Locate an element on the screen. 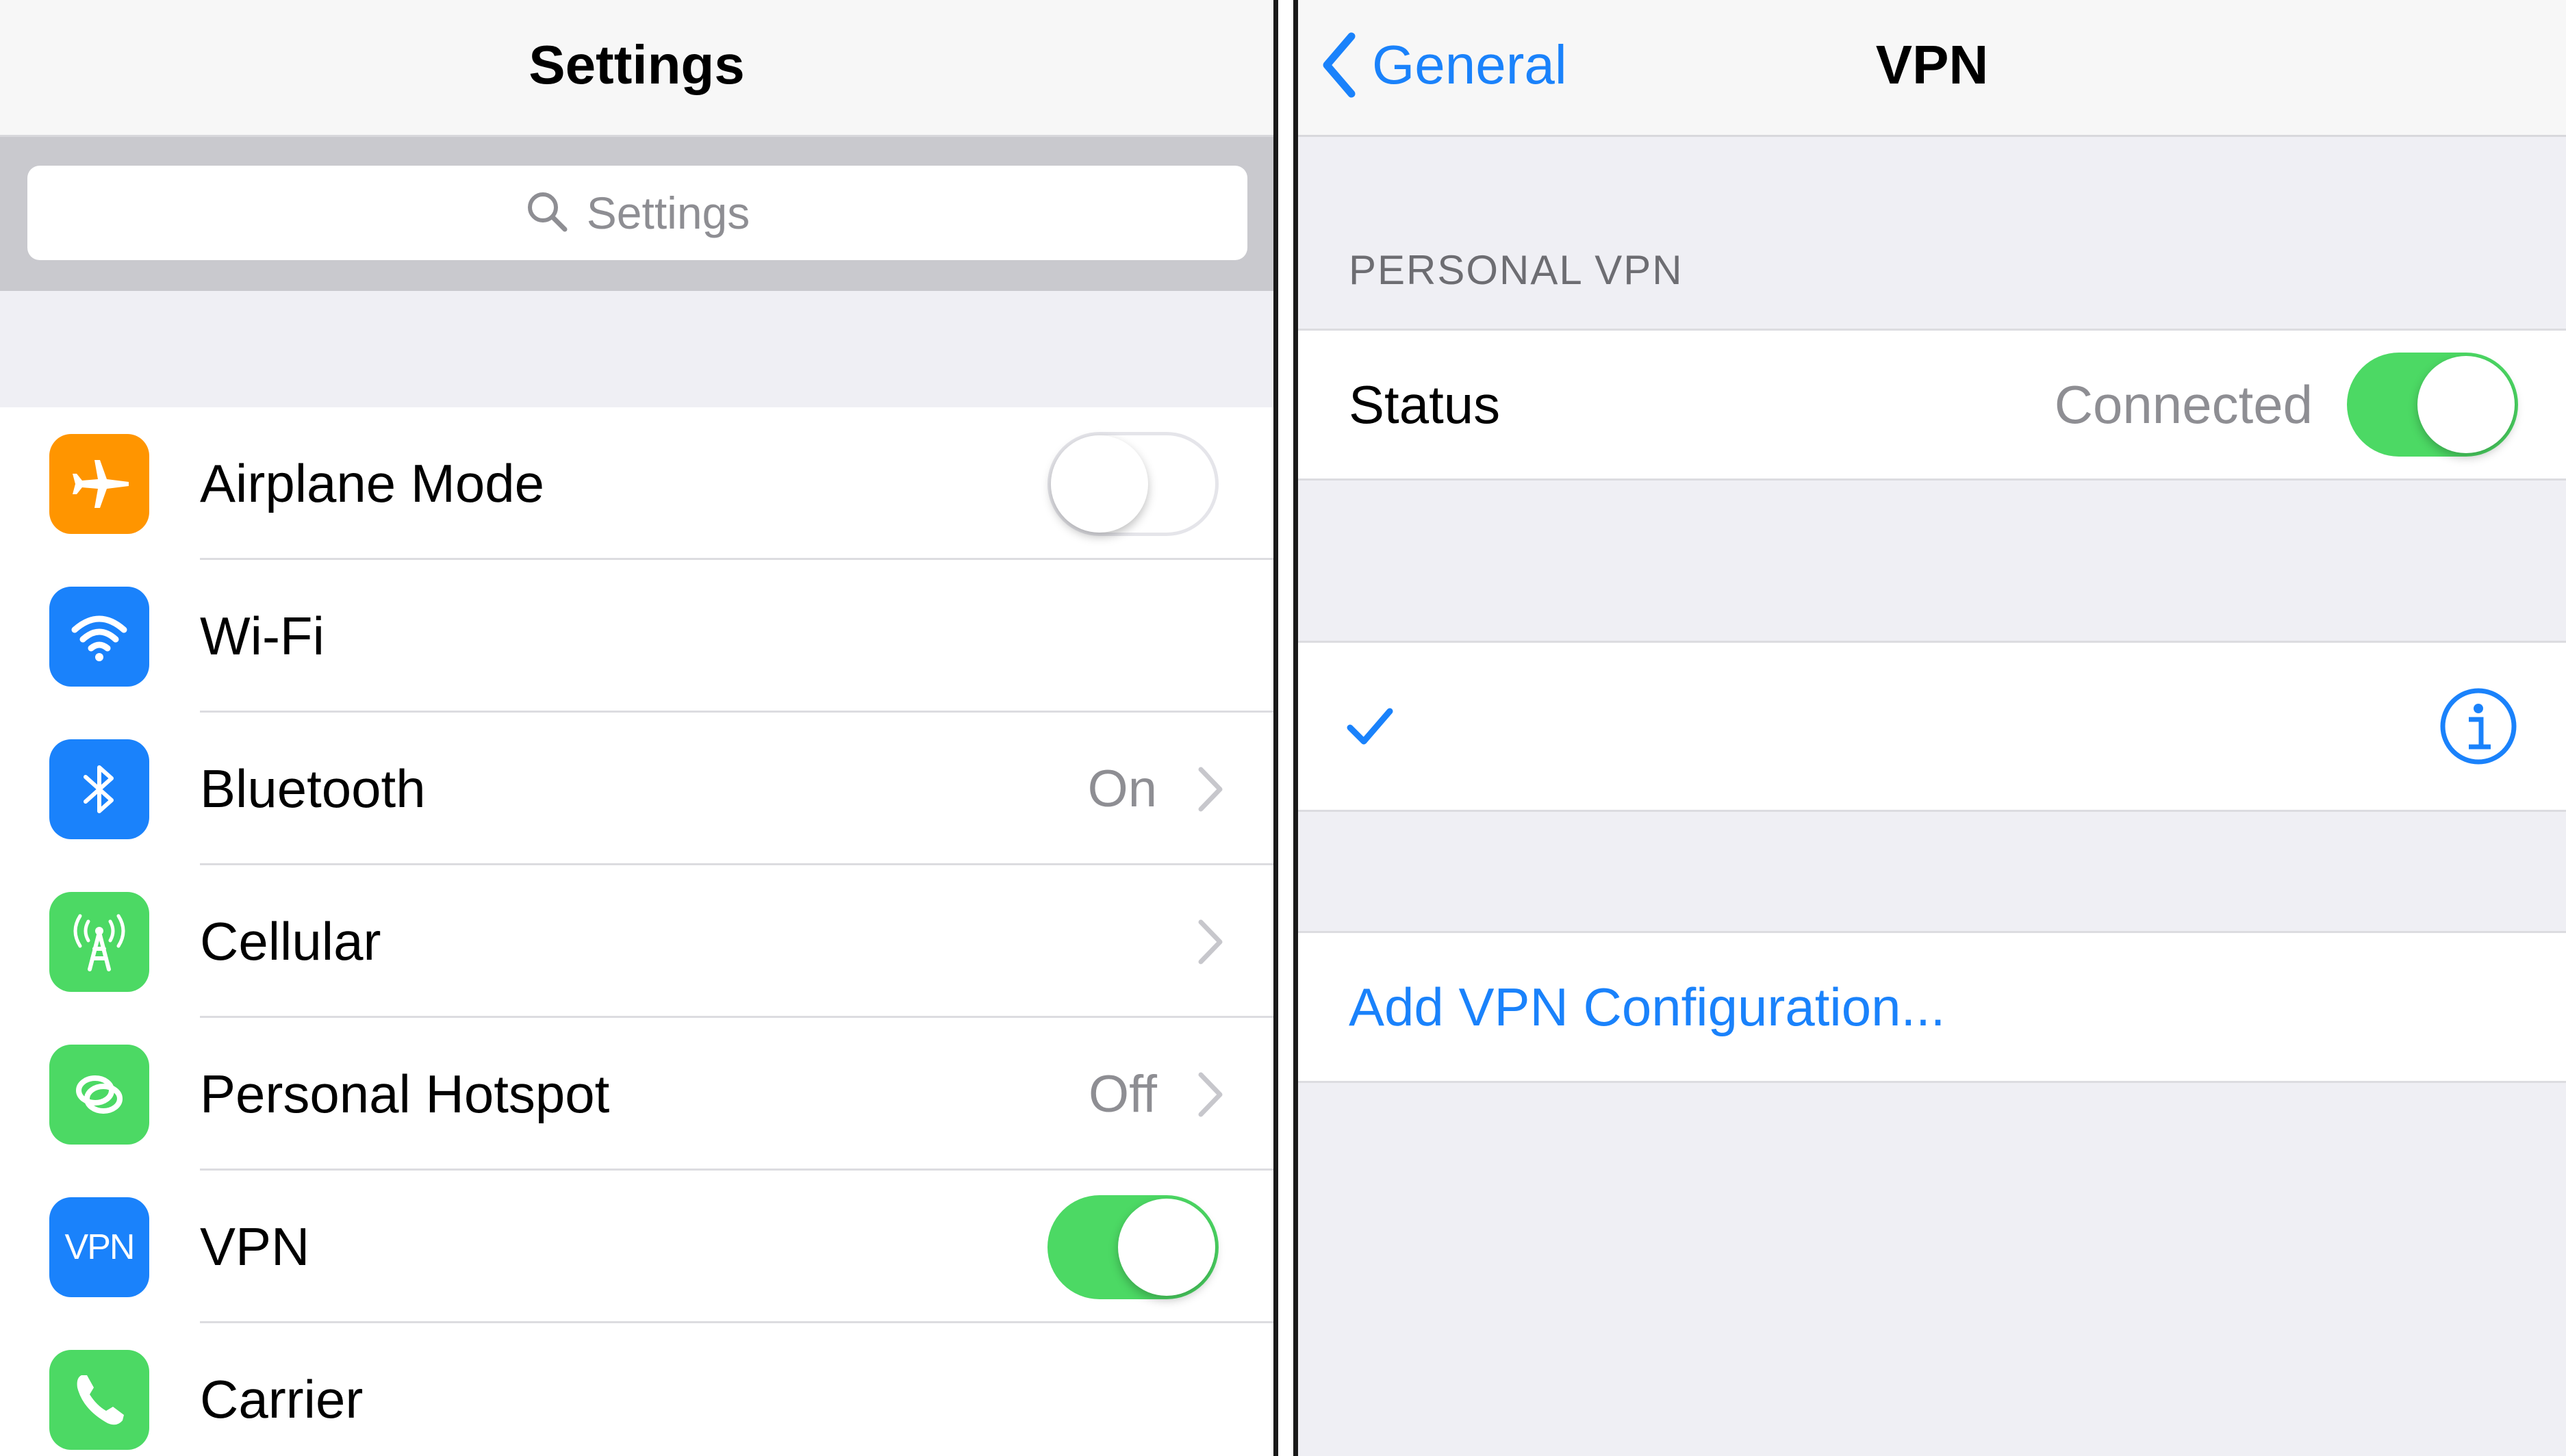  vpn-icon: VPN is located at coordinates (99, 1247).